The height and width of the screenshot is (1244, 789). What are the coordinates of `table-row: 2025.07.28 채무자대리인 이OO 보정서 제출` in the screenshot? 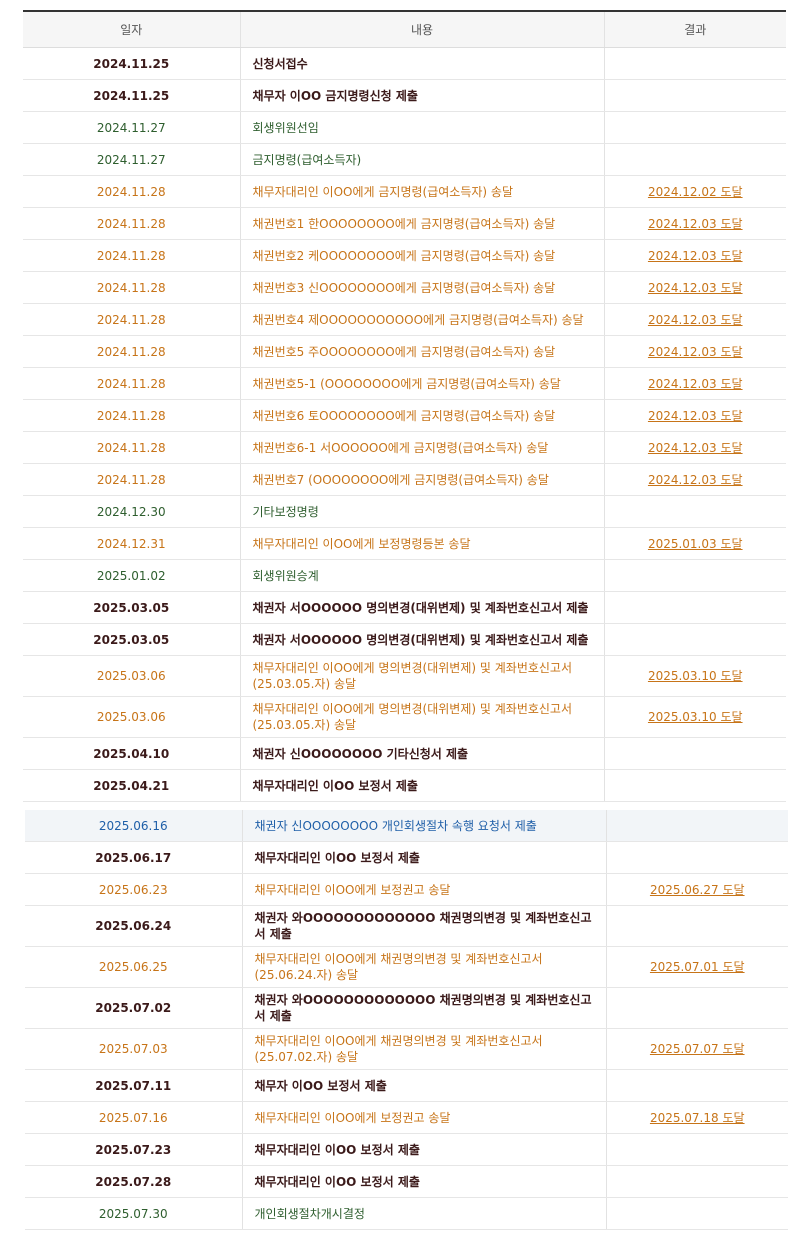 It's located at (406, 1181).